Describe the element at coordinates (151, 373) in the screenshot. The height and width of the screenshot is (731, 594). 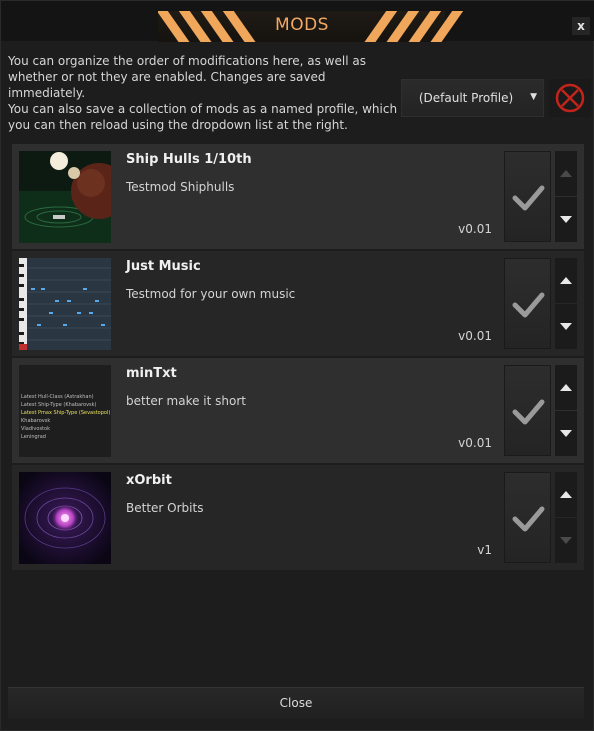
I see `mod-name: minTxt` at that location.